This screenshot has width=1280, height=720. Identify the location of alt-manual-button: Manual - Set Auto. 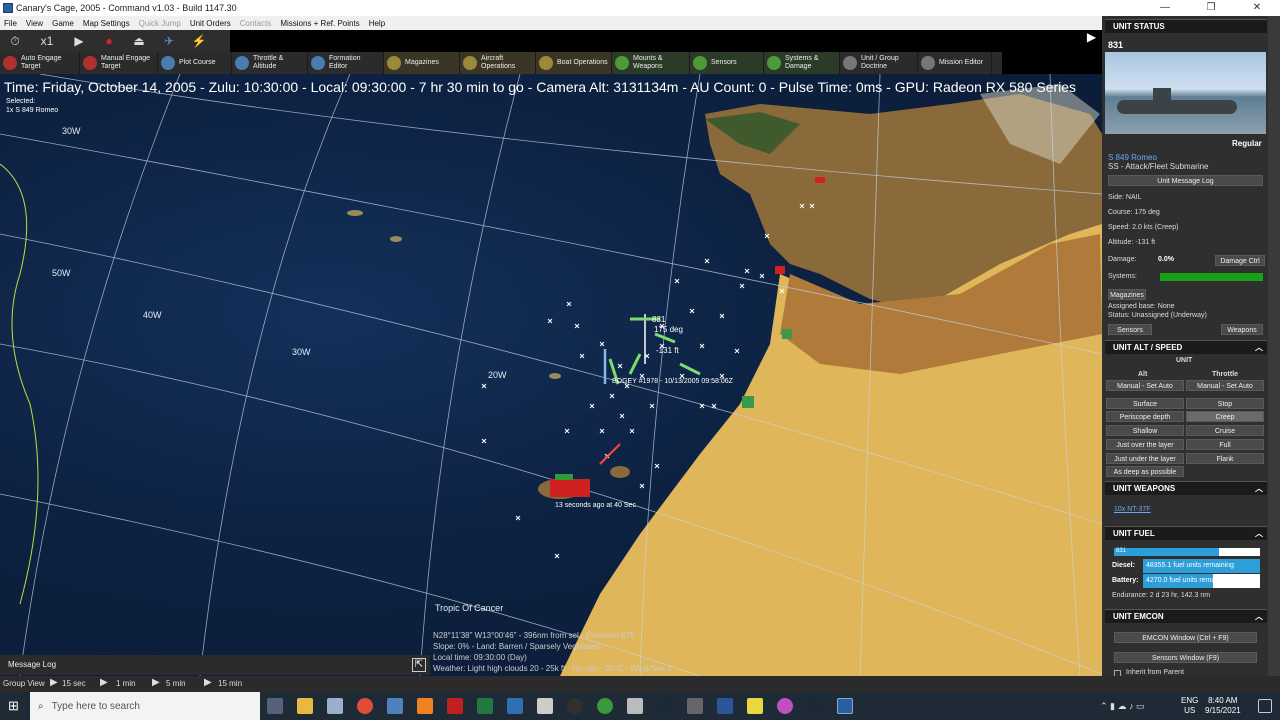
(1145, 385).